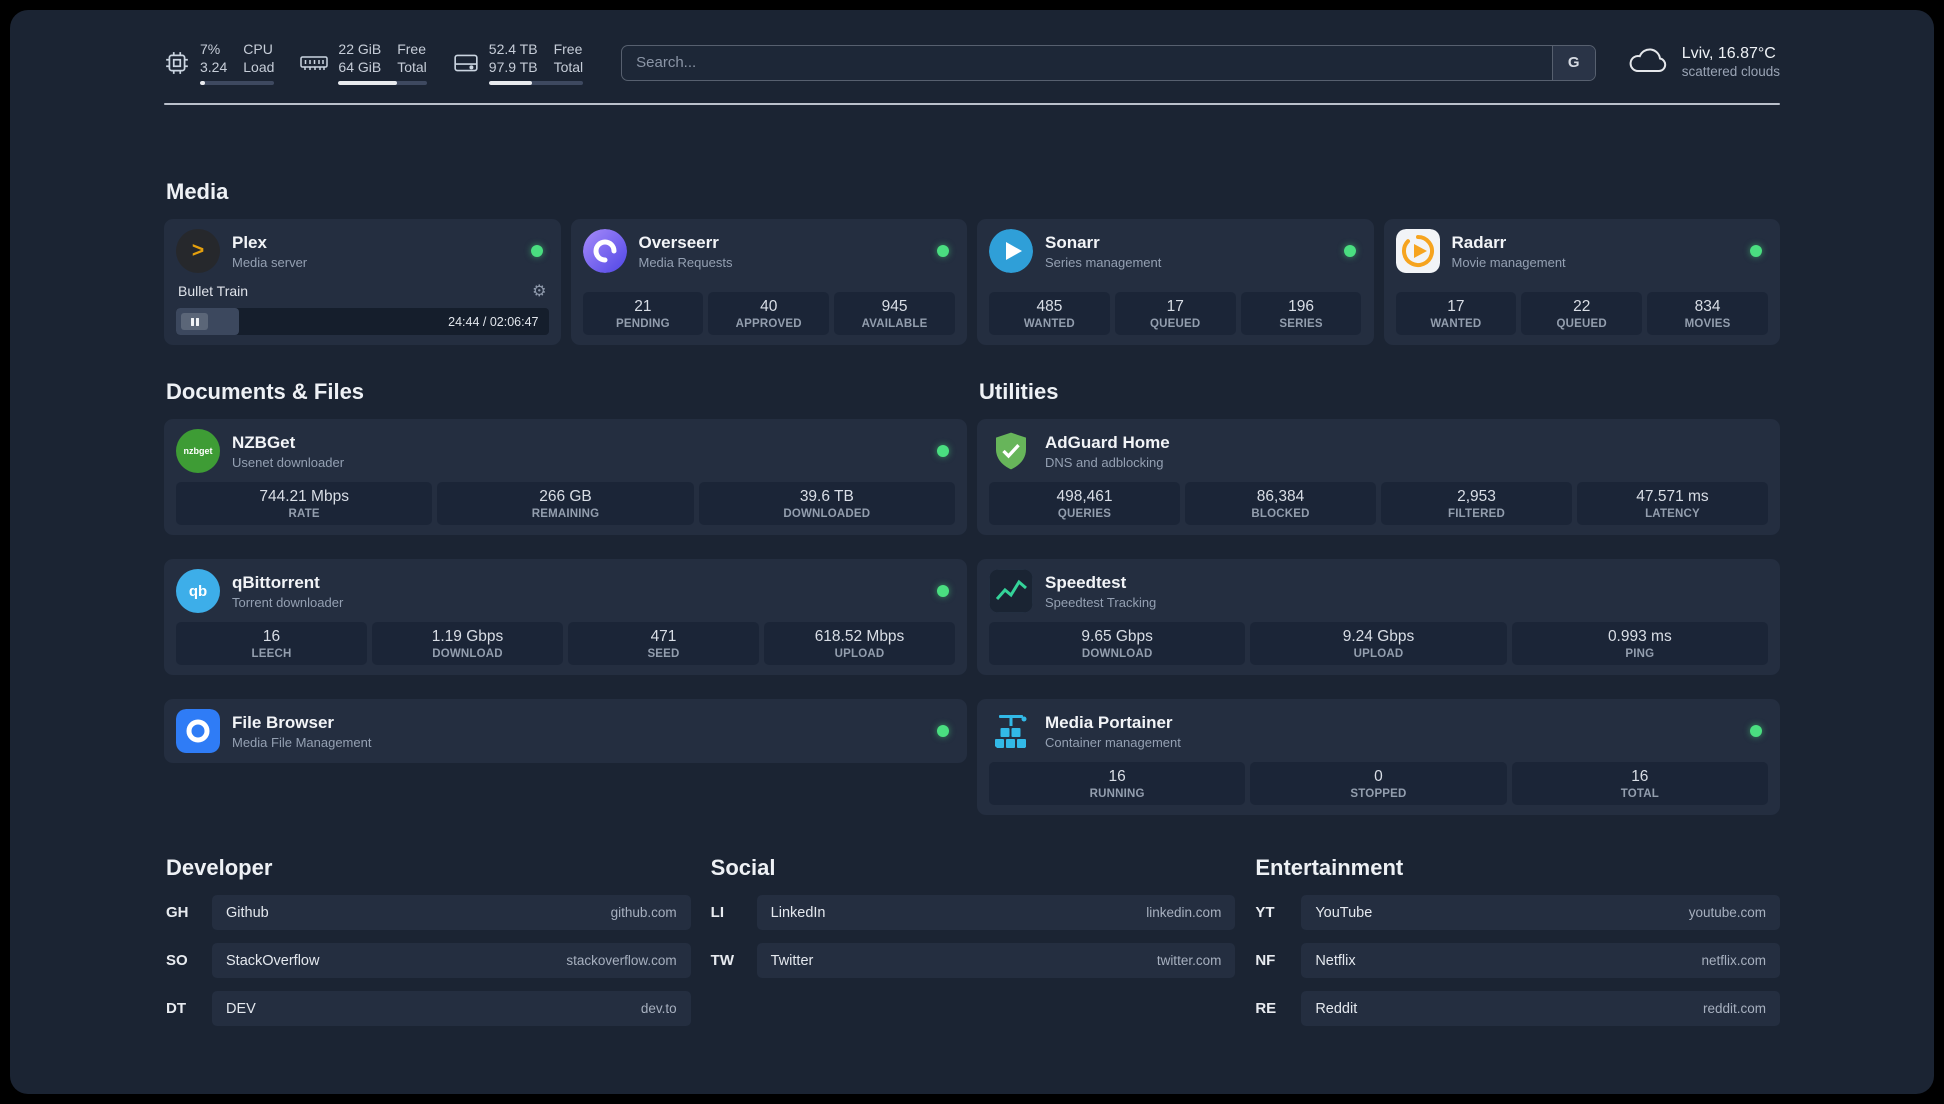  I want to click on filebrowser-icon, so click(198, 731).